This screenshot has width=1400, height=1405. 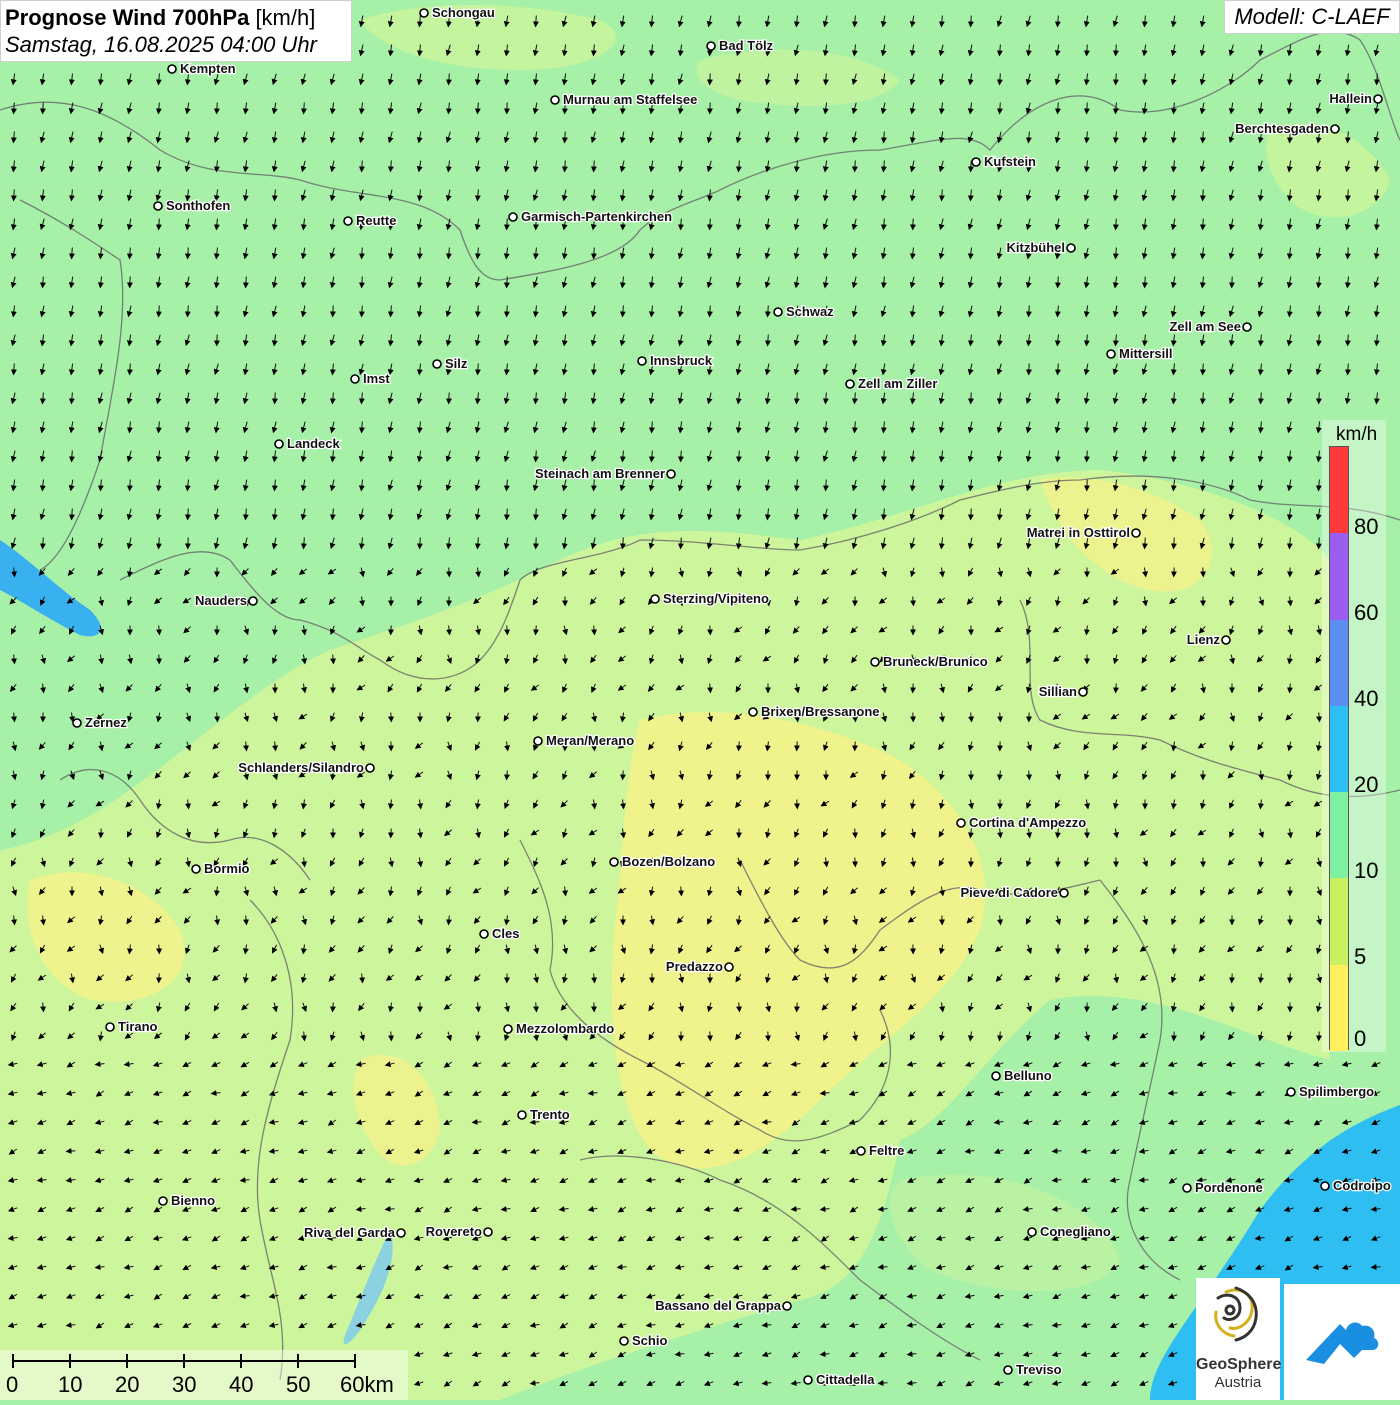 I want to click on city-label: Kitzbühel, so click(x=1036, y=247).